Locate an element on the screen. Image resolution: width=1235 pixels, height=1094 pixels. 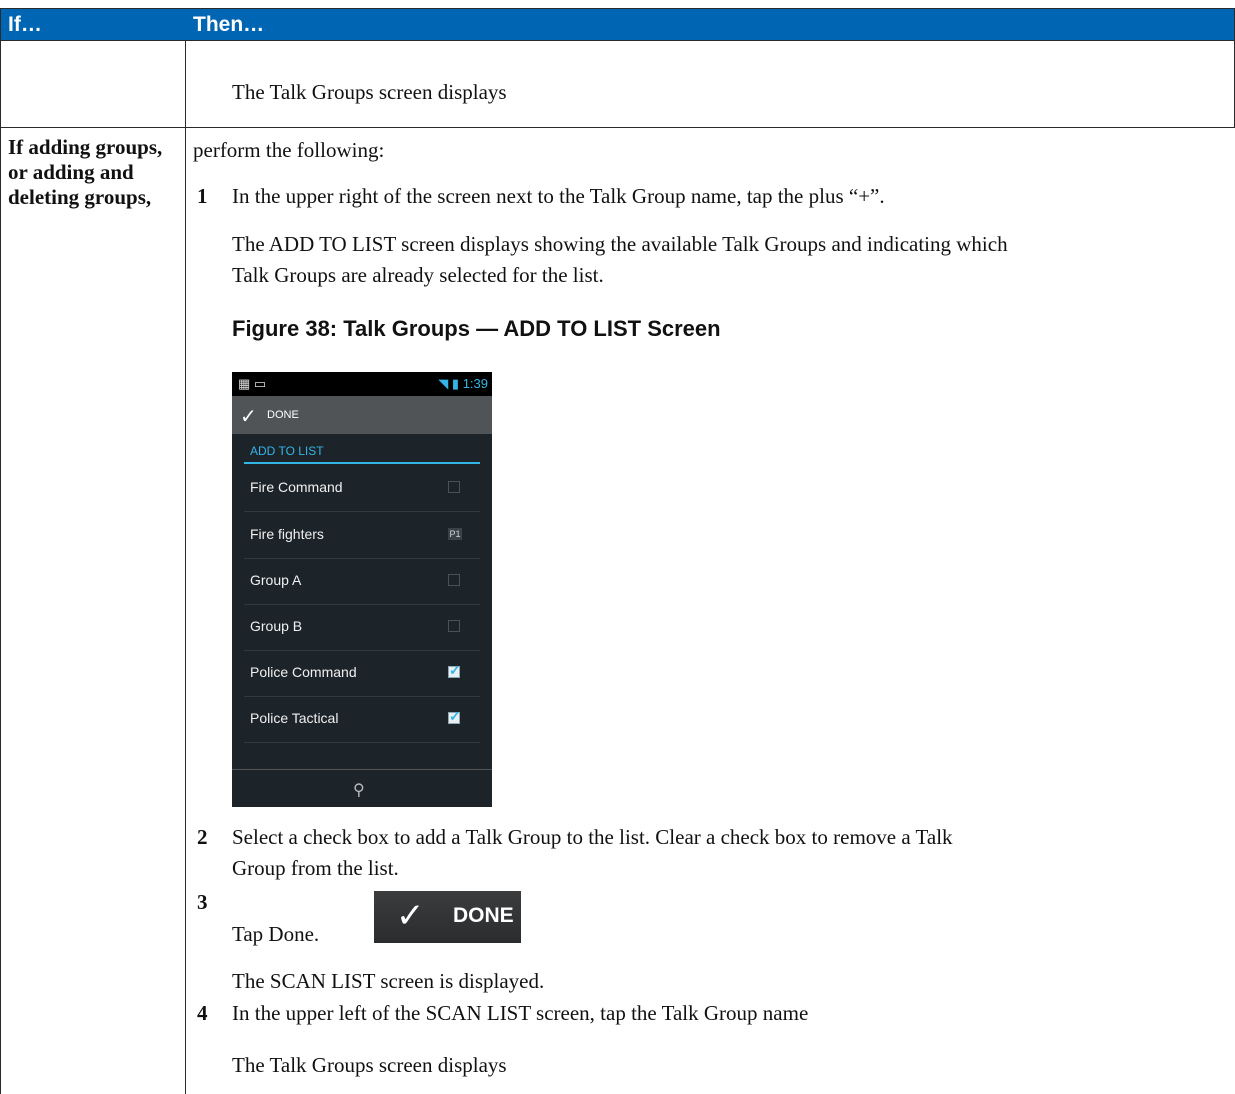
step4-result: The Talk Groups screen displays is located at coordinates (369, 1065).